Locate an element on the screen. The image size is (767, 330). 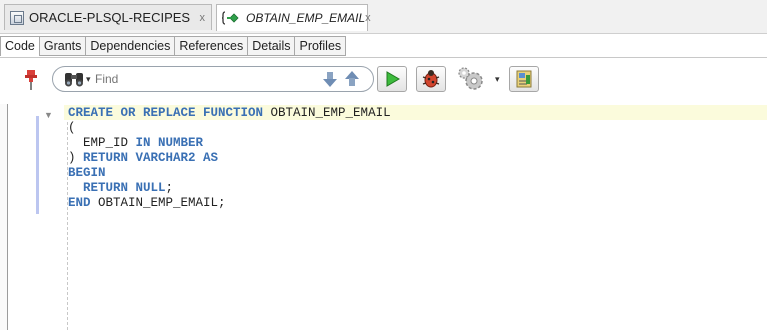
code-line: ) RETURN VARCHAR2 AS is located at coordinates (229, 158).